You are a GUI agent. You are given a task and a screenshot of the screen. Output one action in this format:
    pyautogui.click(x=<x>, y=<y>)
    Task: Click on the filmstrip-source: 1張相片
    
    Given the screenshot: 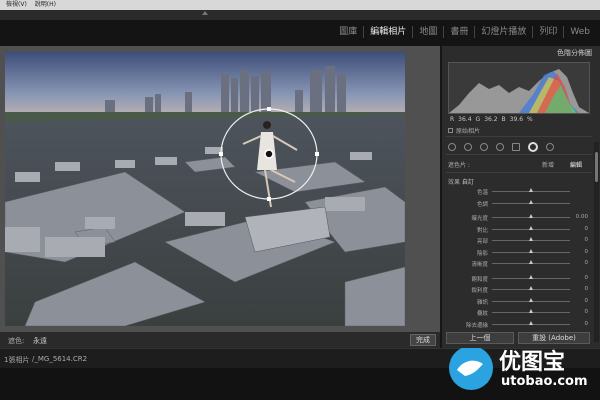 What is the action you would take?
    pyautogui.click(x=16, y=360)
    